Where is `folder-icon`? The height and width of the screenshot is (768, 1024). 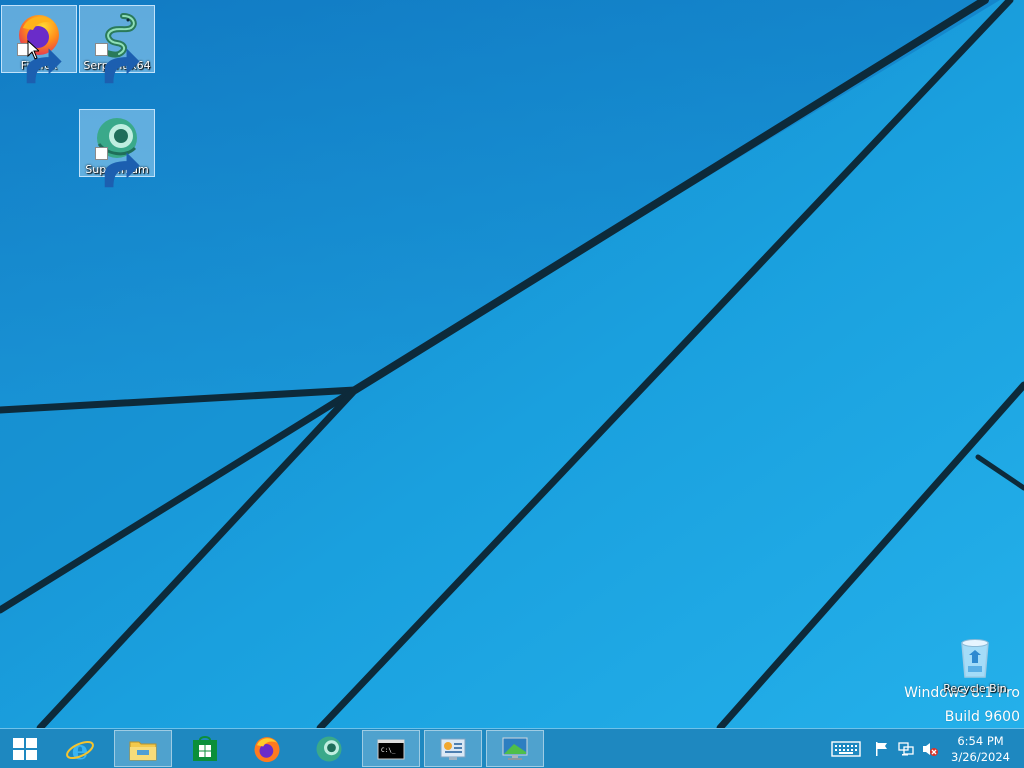
folder-icon is located at coordinates (143, 750).